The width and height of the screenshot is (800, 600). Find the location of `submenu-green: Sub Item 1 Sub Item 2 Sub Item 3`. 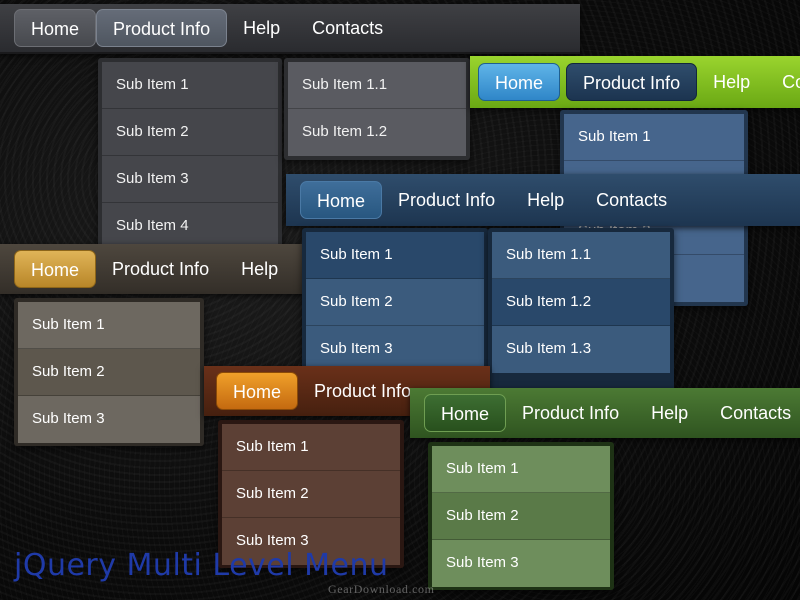

submenu-green: Sub Item 1 Sub Item 2 Sub Item 3 is located at coordinates (521, 516).